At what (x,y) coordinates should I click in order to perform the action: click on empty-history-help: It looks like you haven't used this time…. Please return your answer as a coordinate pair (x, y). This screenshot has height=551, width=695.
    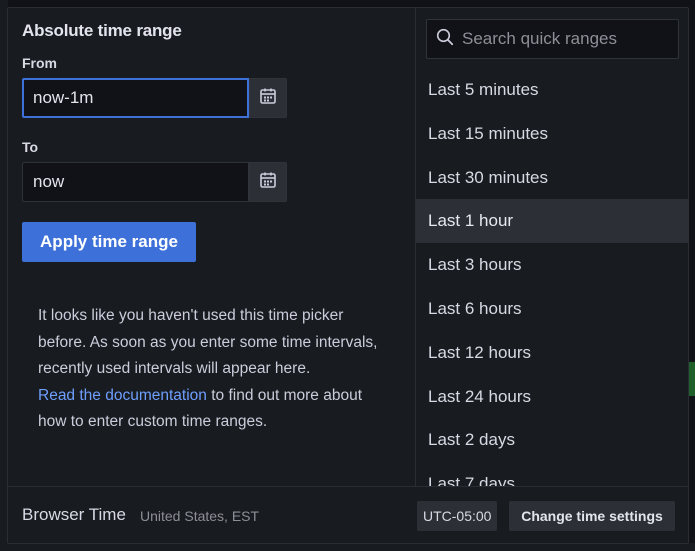
    Looking at the image, I should click on (208, 369).